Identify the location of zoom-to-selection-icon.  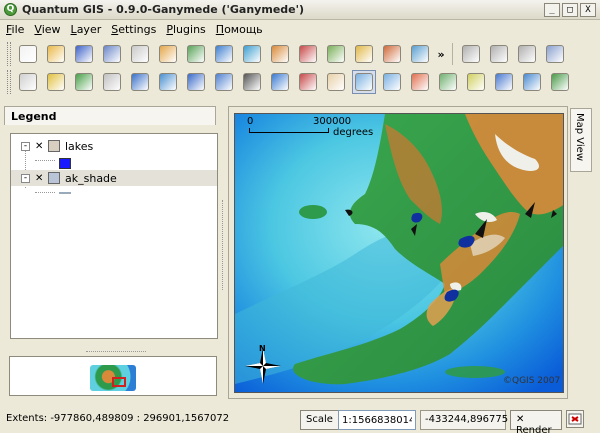
(476, 82).